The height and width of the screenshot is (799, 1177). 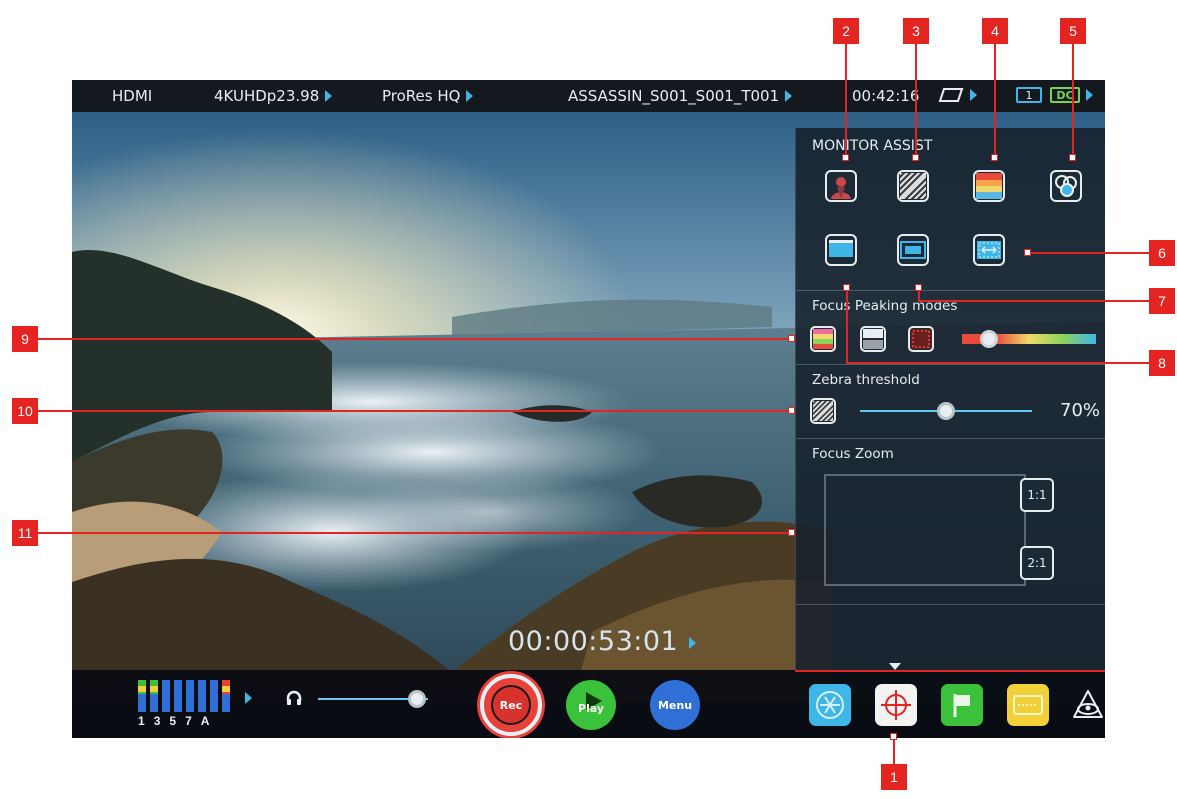 I want to click on frame-stretch-icon, so click(x=989, y=250).